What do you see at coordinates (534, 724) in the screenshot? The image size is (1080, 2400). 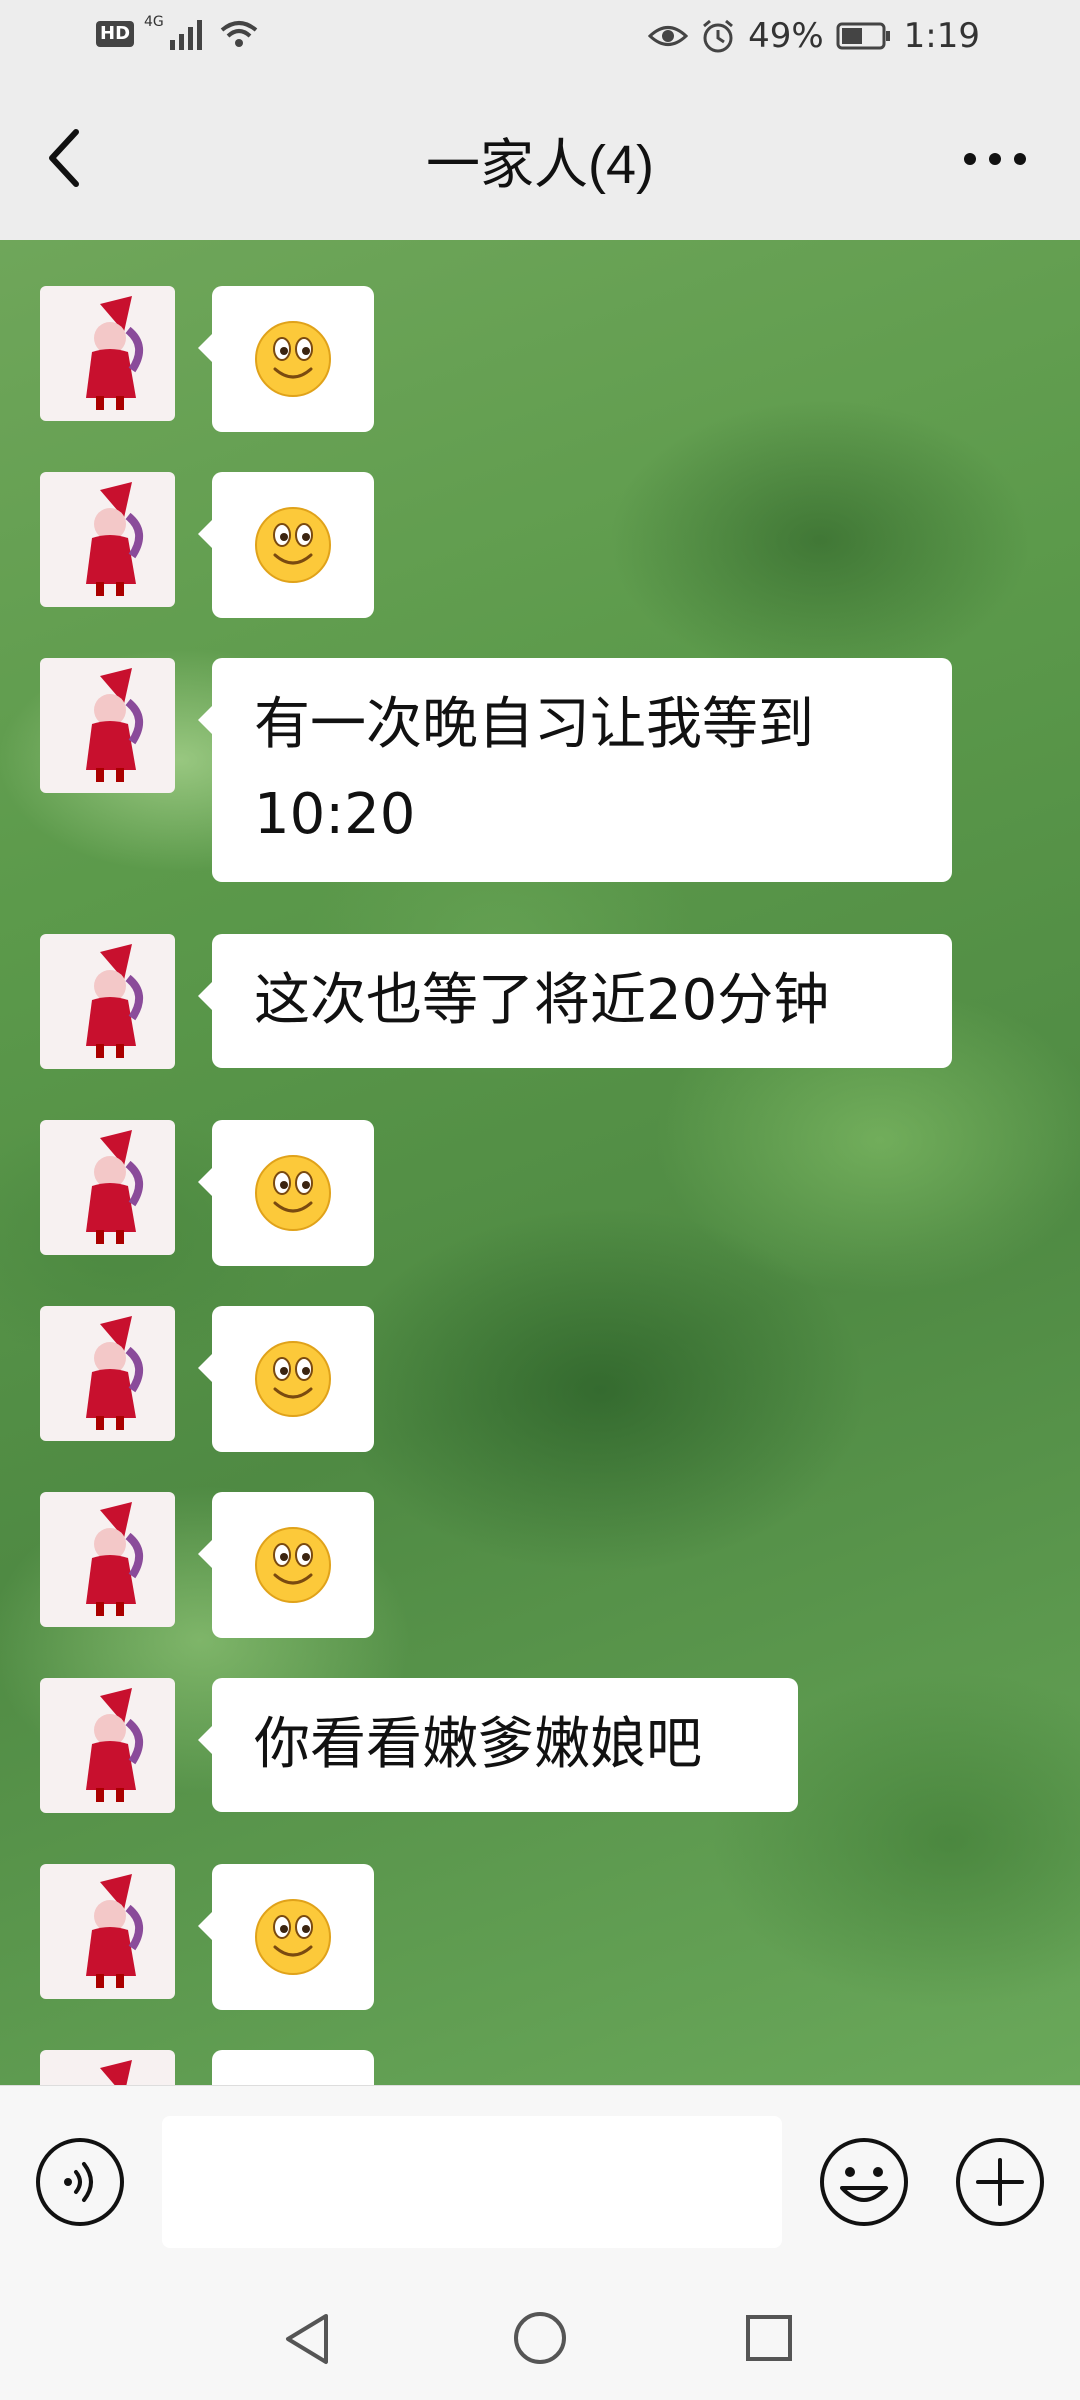 I see `message-text-line: 有一次晚自习让我等到` at bounding box center [534, 724].